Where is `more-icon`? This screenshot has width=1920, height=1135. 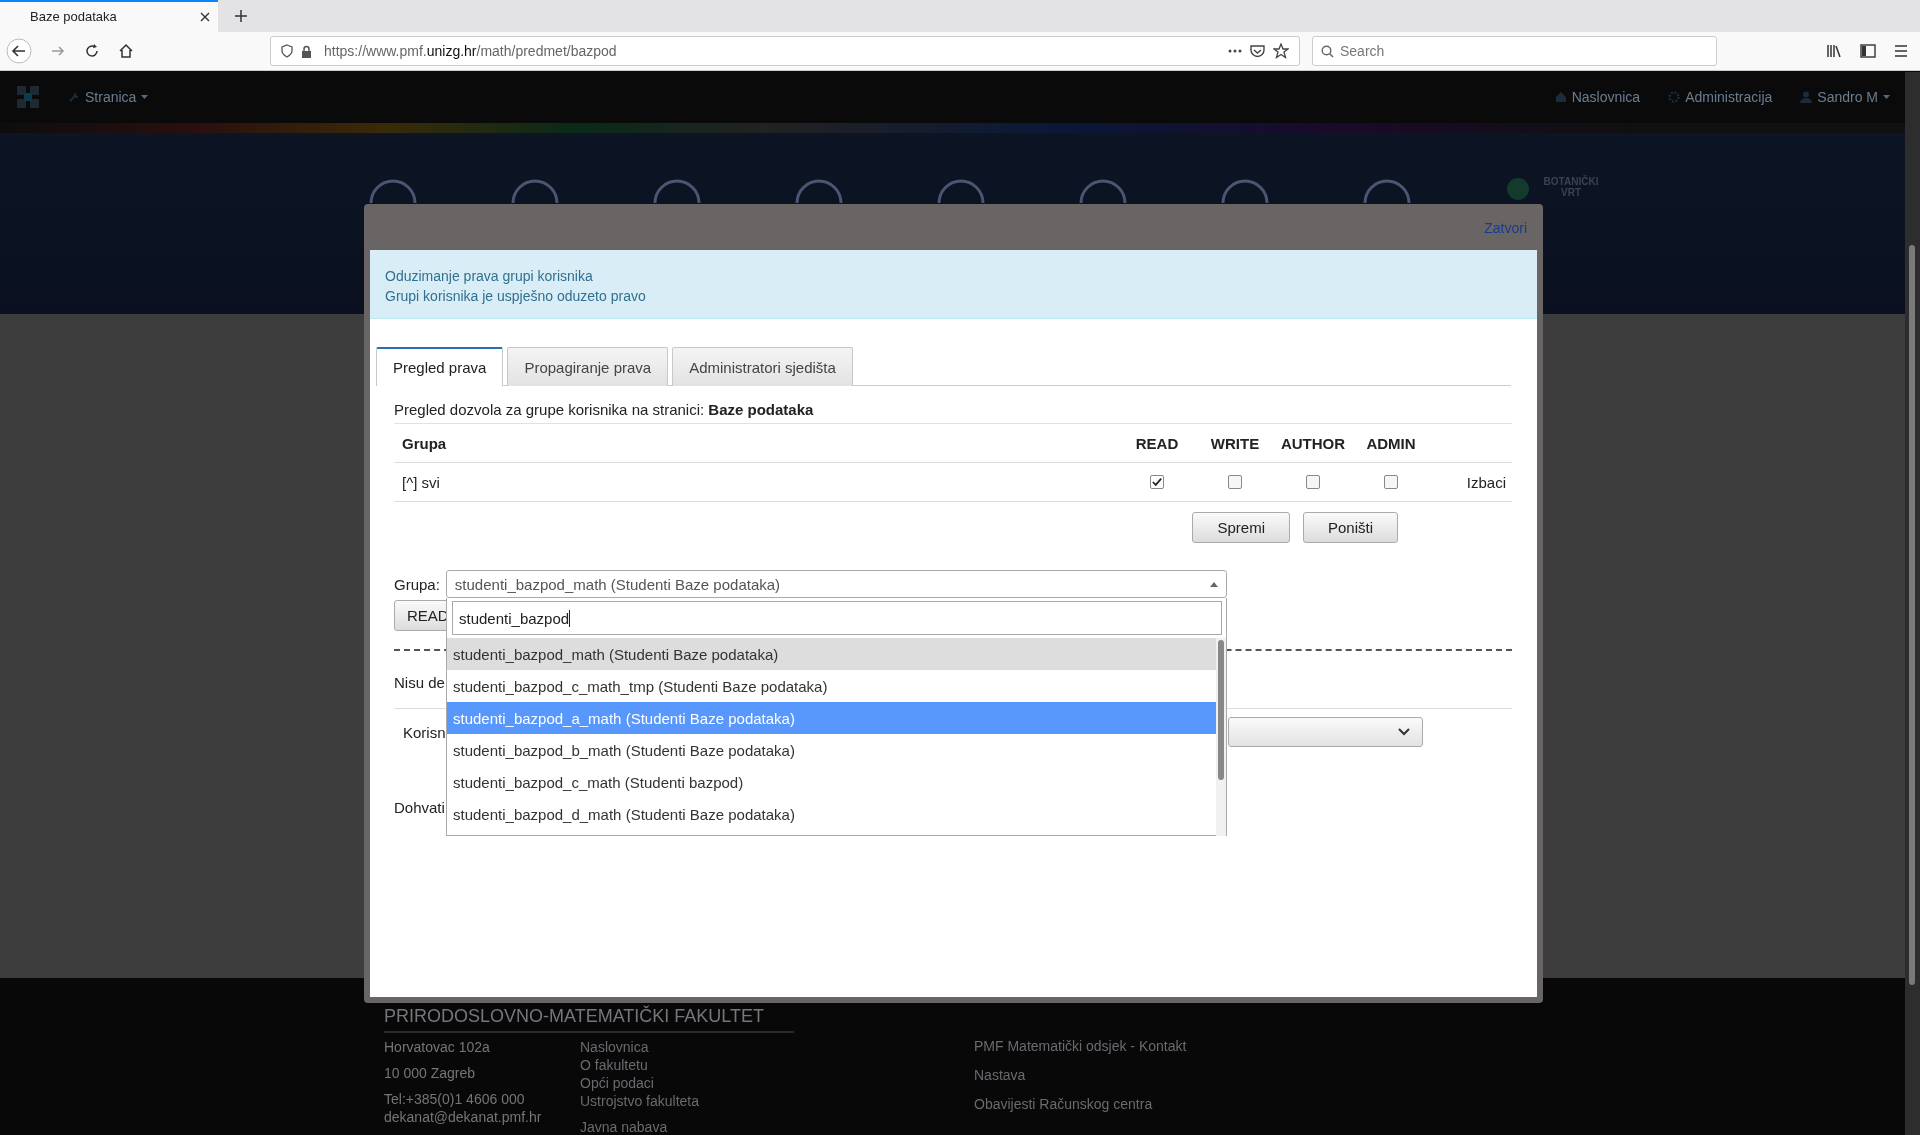 more-icon is located at coordinates (1235, 51).